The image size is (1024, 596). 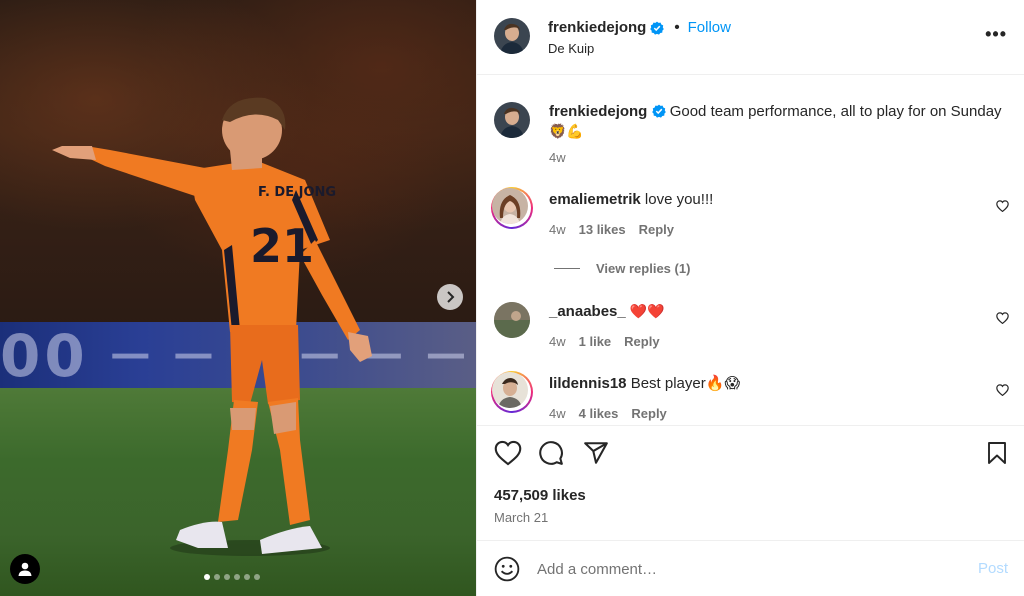 I want to click on save-icon, so click(x=997, y=453).